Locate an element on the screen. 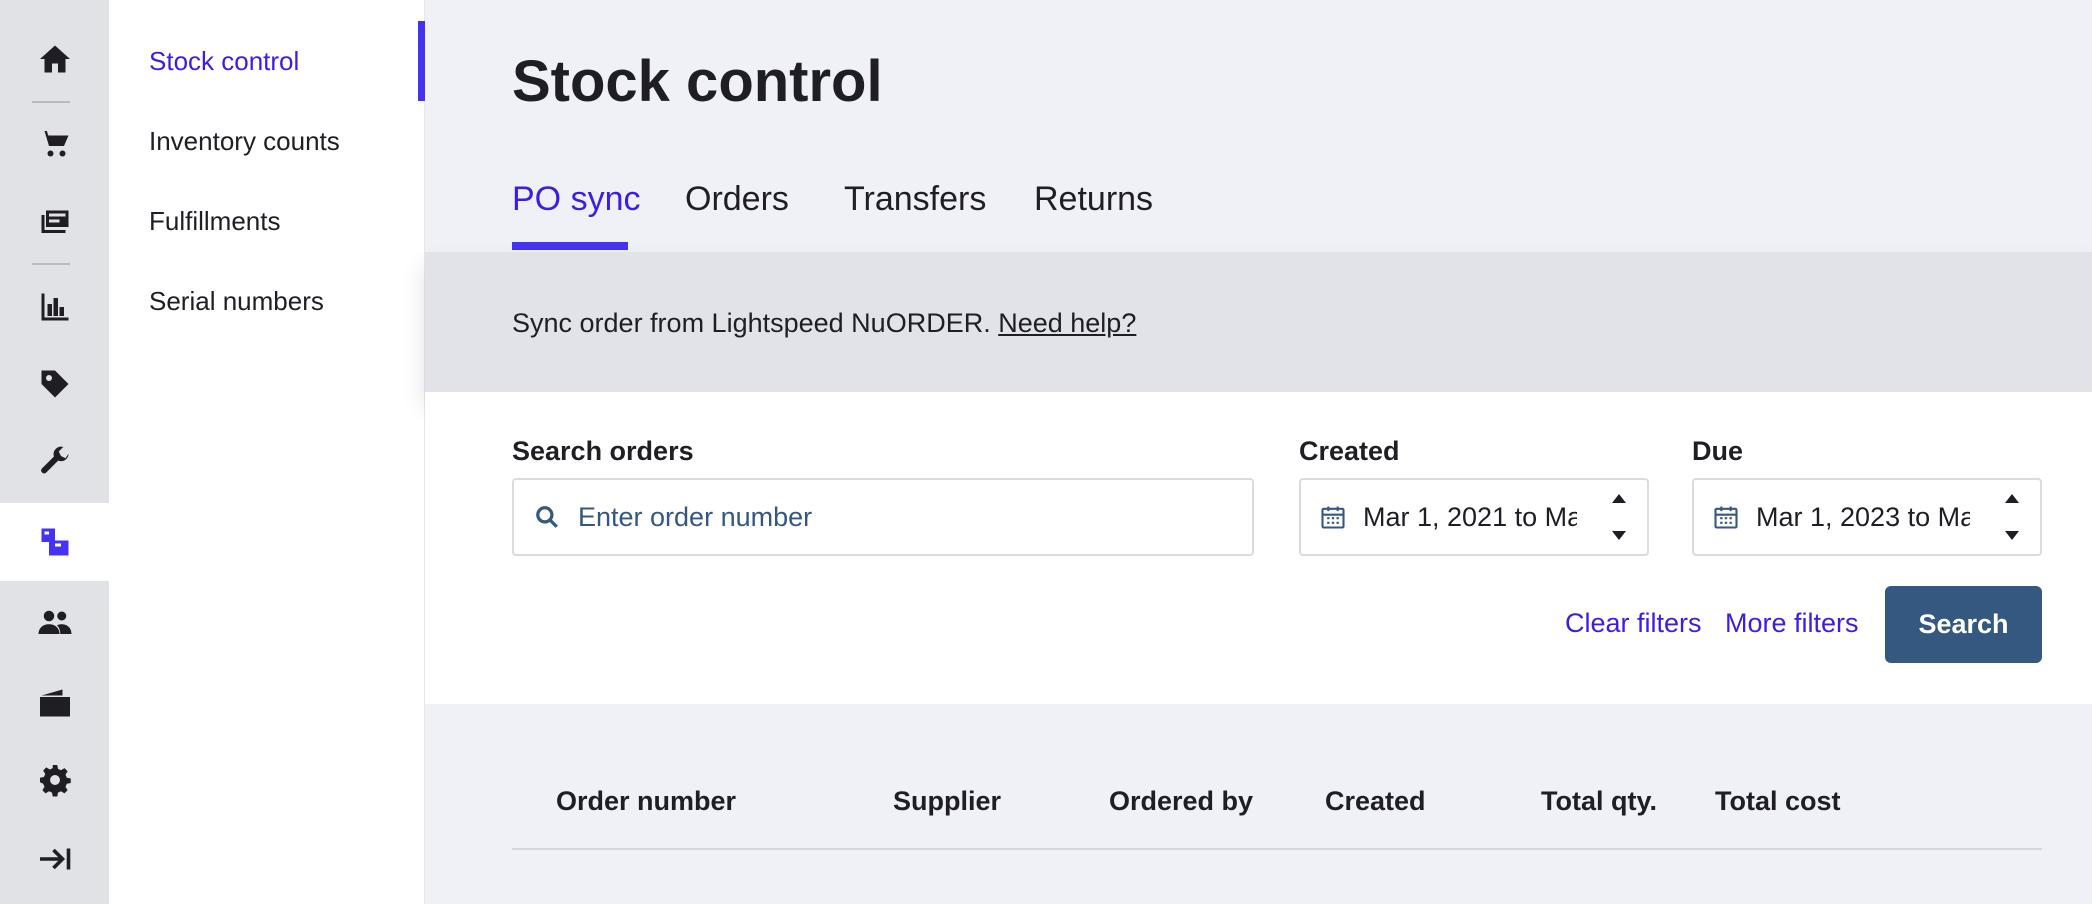  search-icon is located at coordinates (547, 517).